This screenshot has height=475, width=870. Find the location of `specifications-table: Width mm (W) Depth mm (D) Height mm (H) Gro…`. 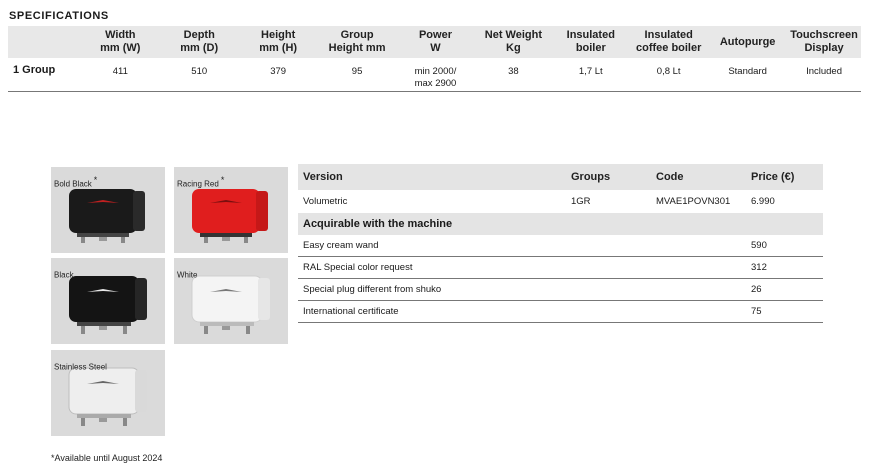

specifications-table: Width mm (W) Depth mm (D) Height mm (H) Gro… is located at coordinates (434, 59).